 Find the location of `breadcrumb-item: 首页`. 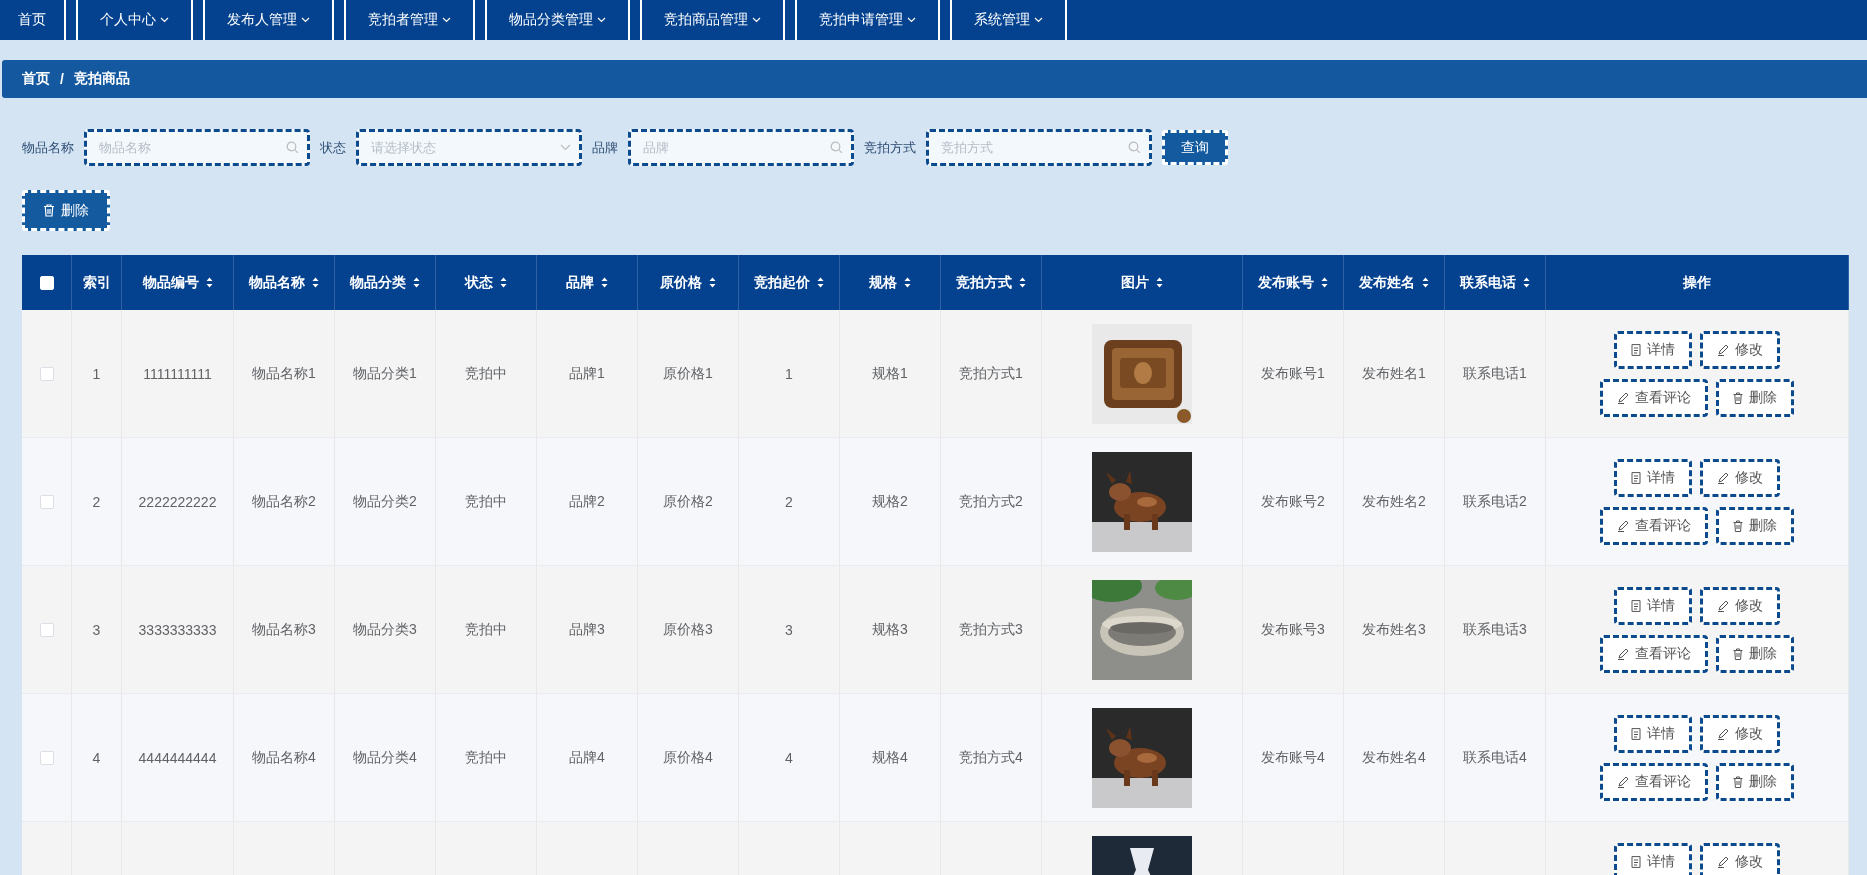

breadcrumb-item: 首页 is located at coordinates (36, 79).